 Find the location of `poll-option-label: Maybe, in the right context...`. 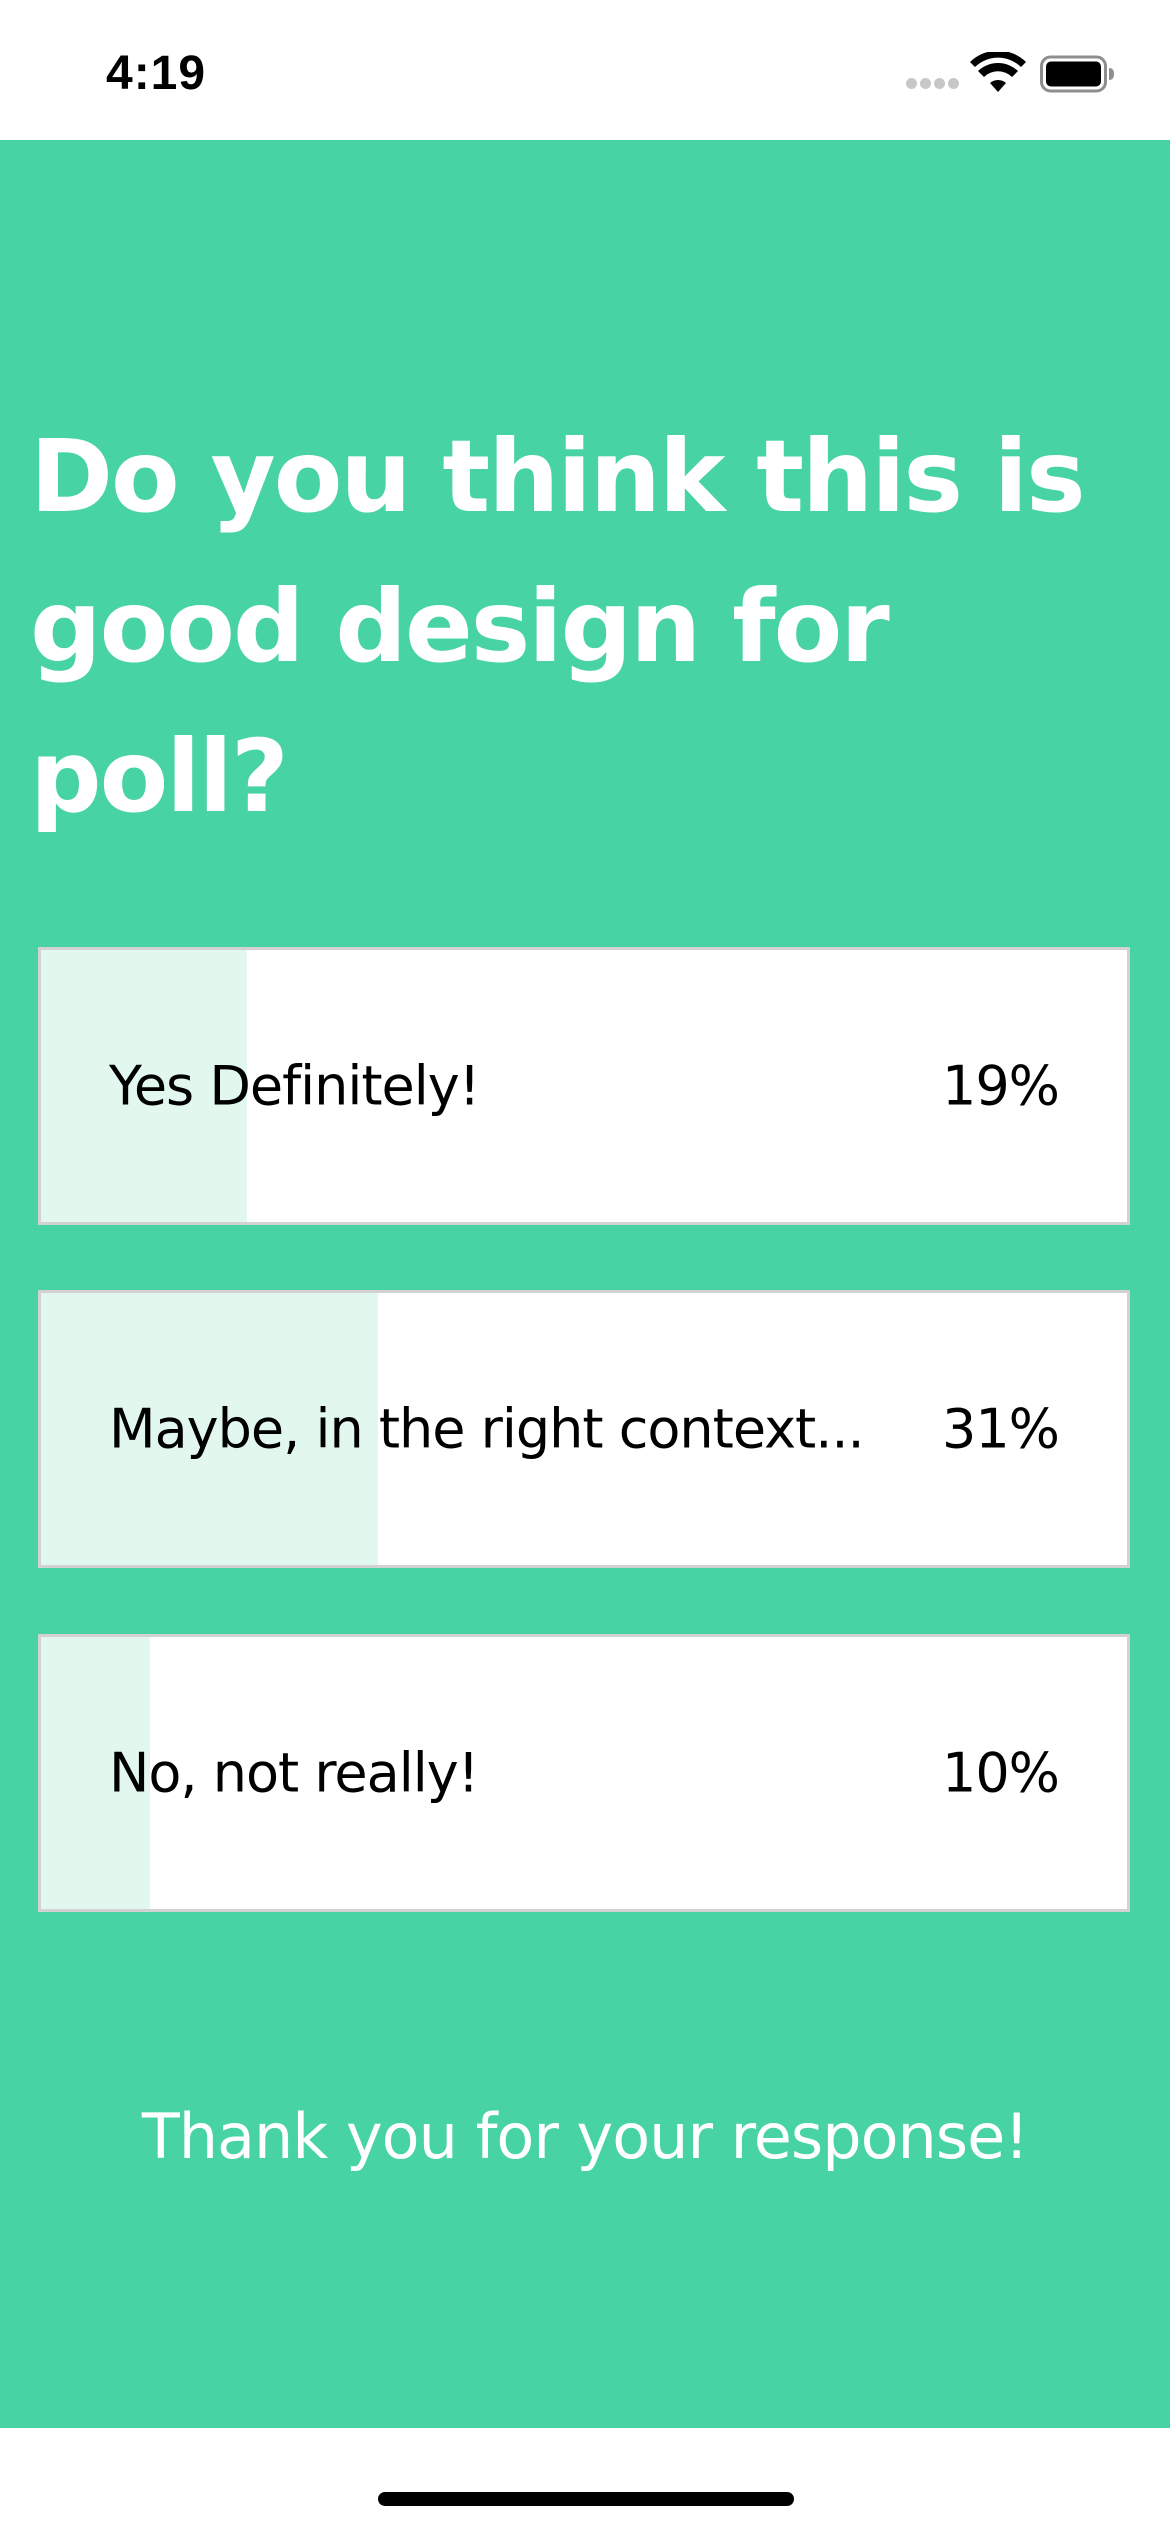

poll-option-label: Maybe, in the right context... is located at coordinates (487, 1429).